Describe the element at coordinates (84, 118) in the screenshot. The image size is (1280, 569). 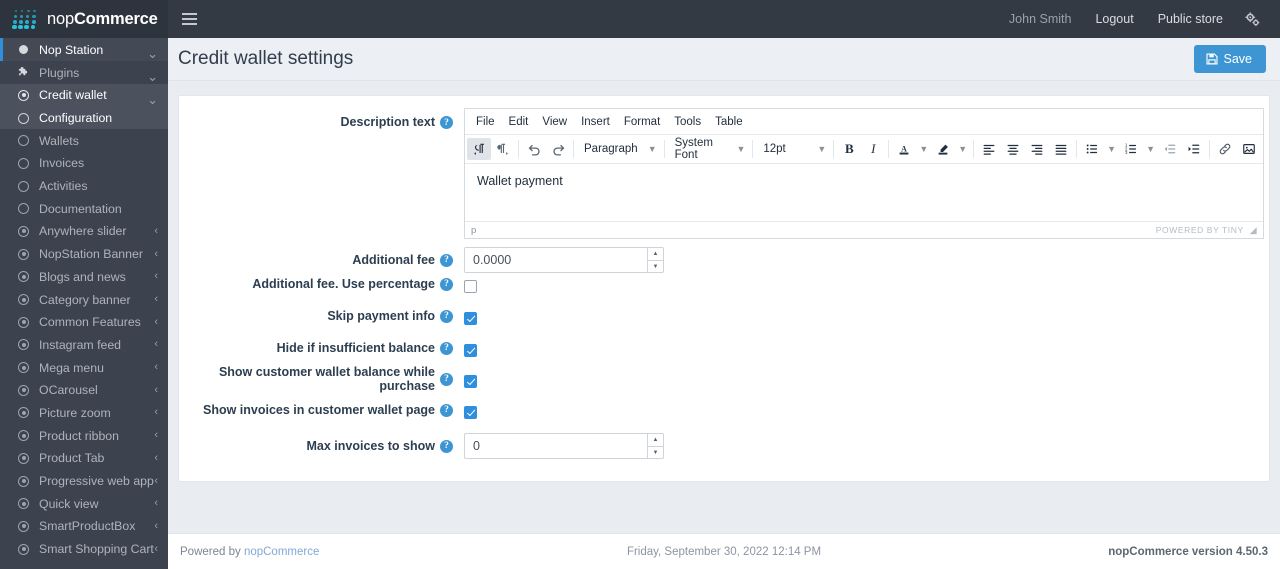
I see `sidebar-item-configuration: Configuration` at that location.